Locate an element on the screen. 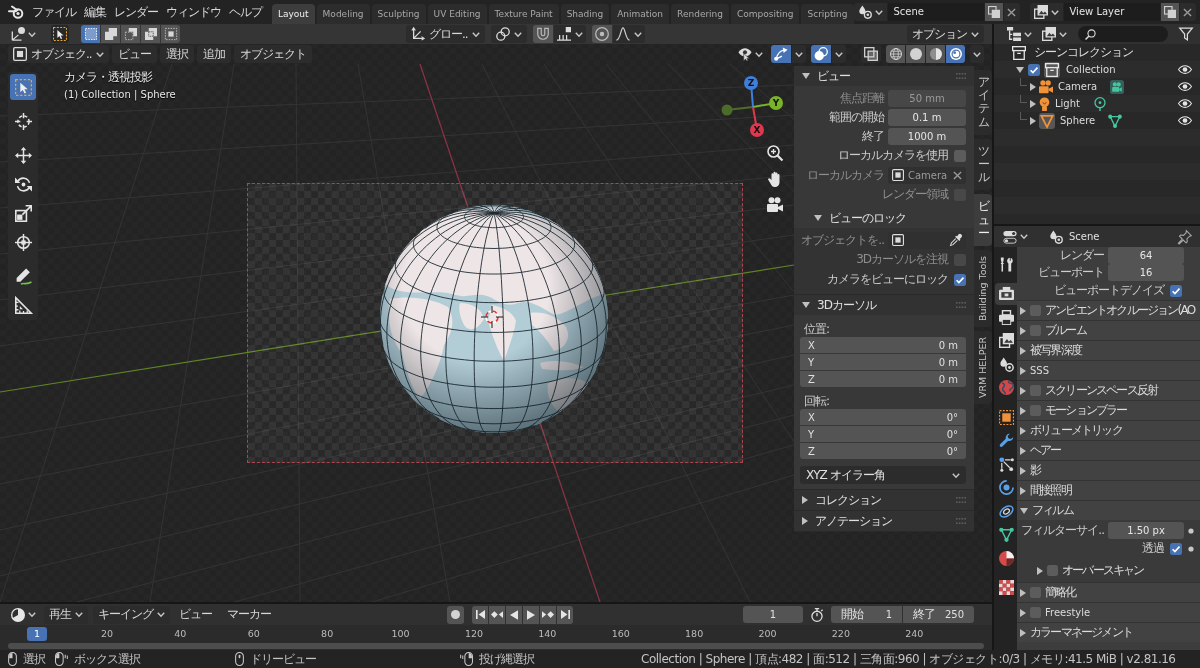 This screenshot has height=668, width=1200. panel-header: アノテーション is located at coordinates (884, 521).